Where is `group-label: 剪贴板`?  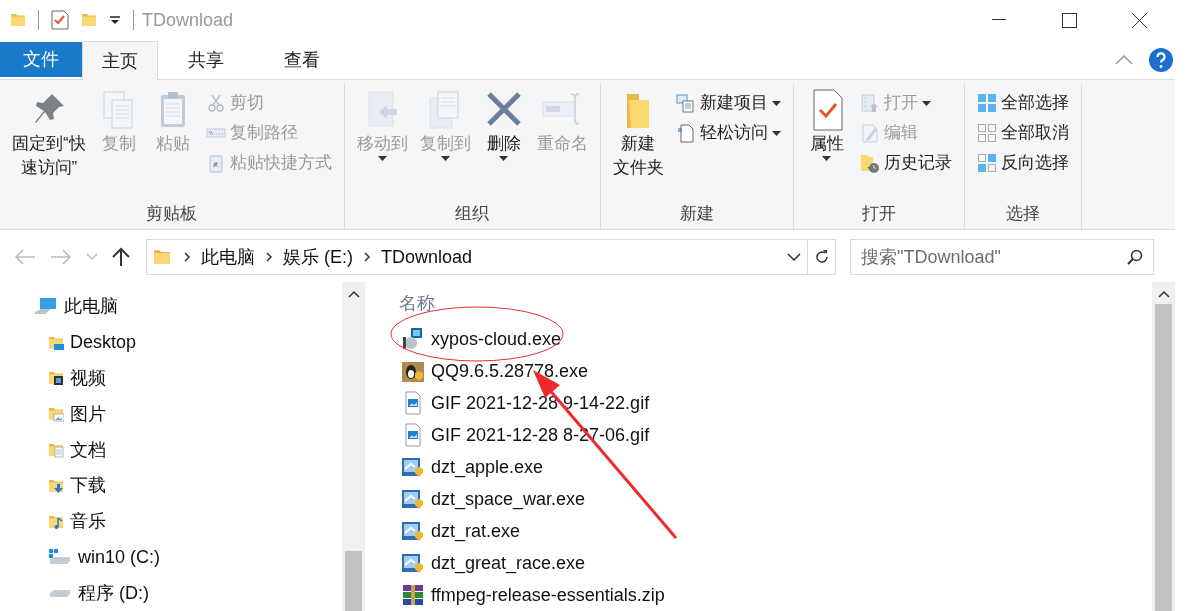 group-label: 剪贴板 is located at coordinates (172, 214).